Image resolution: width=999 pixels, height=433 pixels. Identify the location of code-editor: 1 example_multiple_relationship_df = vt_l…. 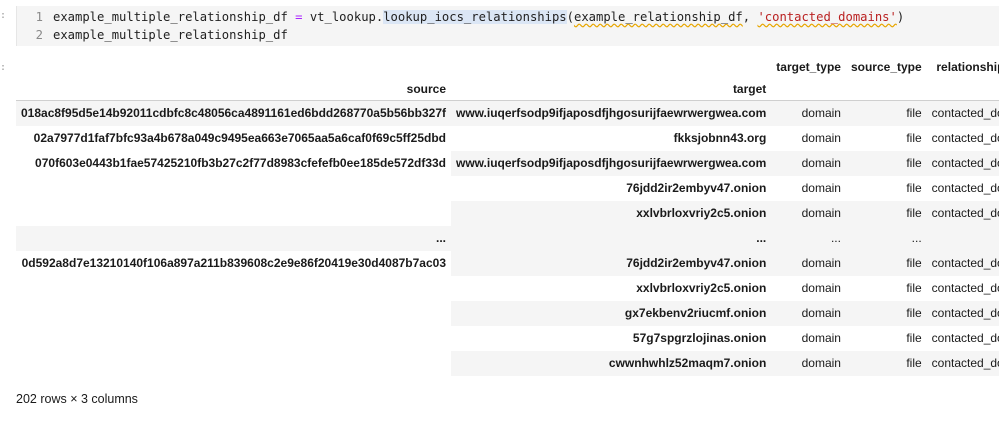
(507, 26).